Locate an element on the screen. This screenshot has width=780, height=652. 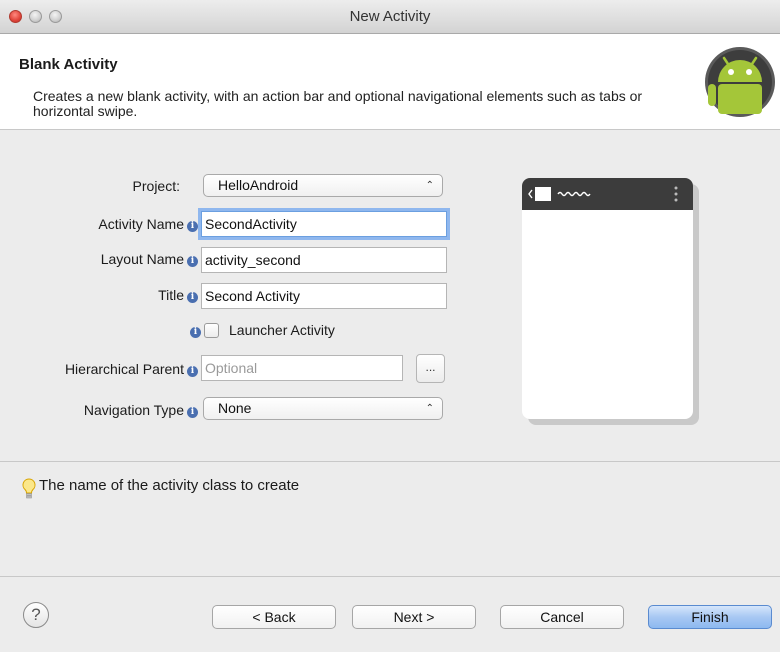
layout-name-label: Layout Name i is located at coordinates (109, 259).